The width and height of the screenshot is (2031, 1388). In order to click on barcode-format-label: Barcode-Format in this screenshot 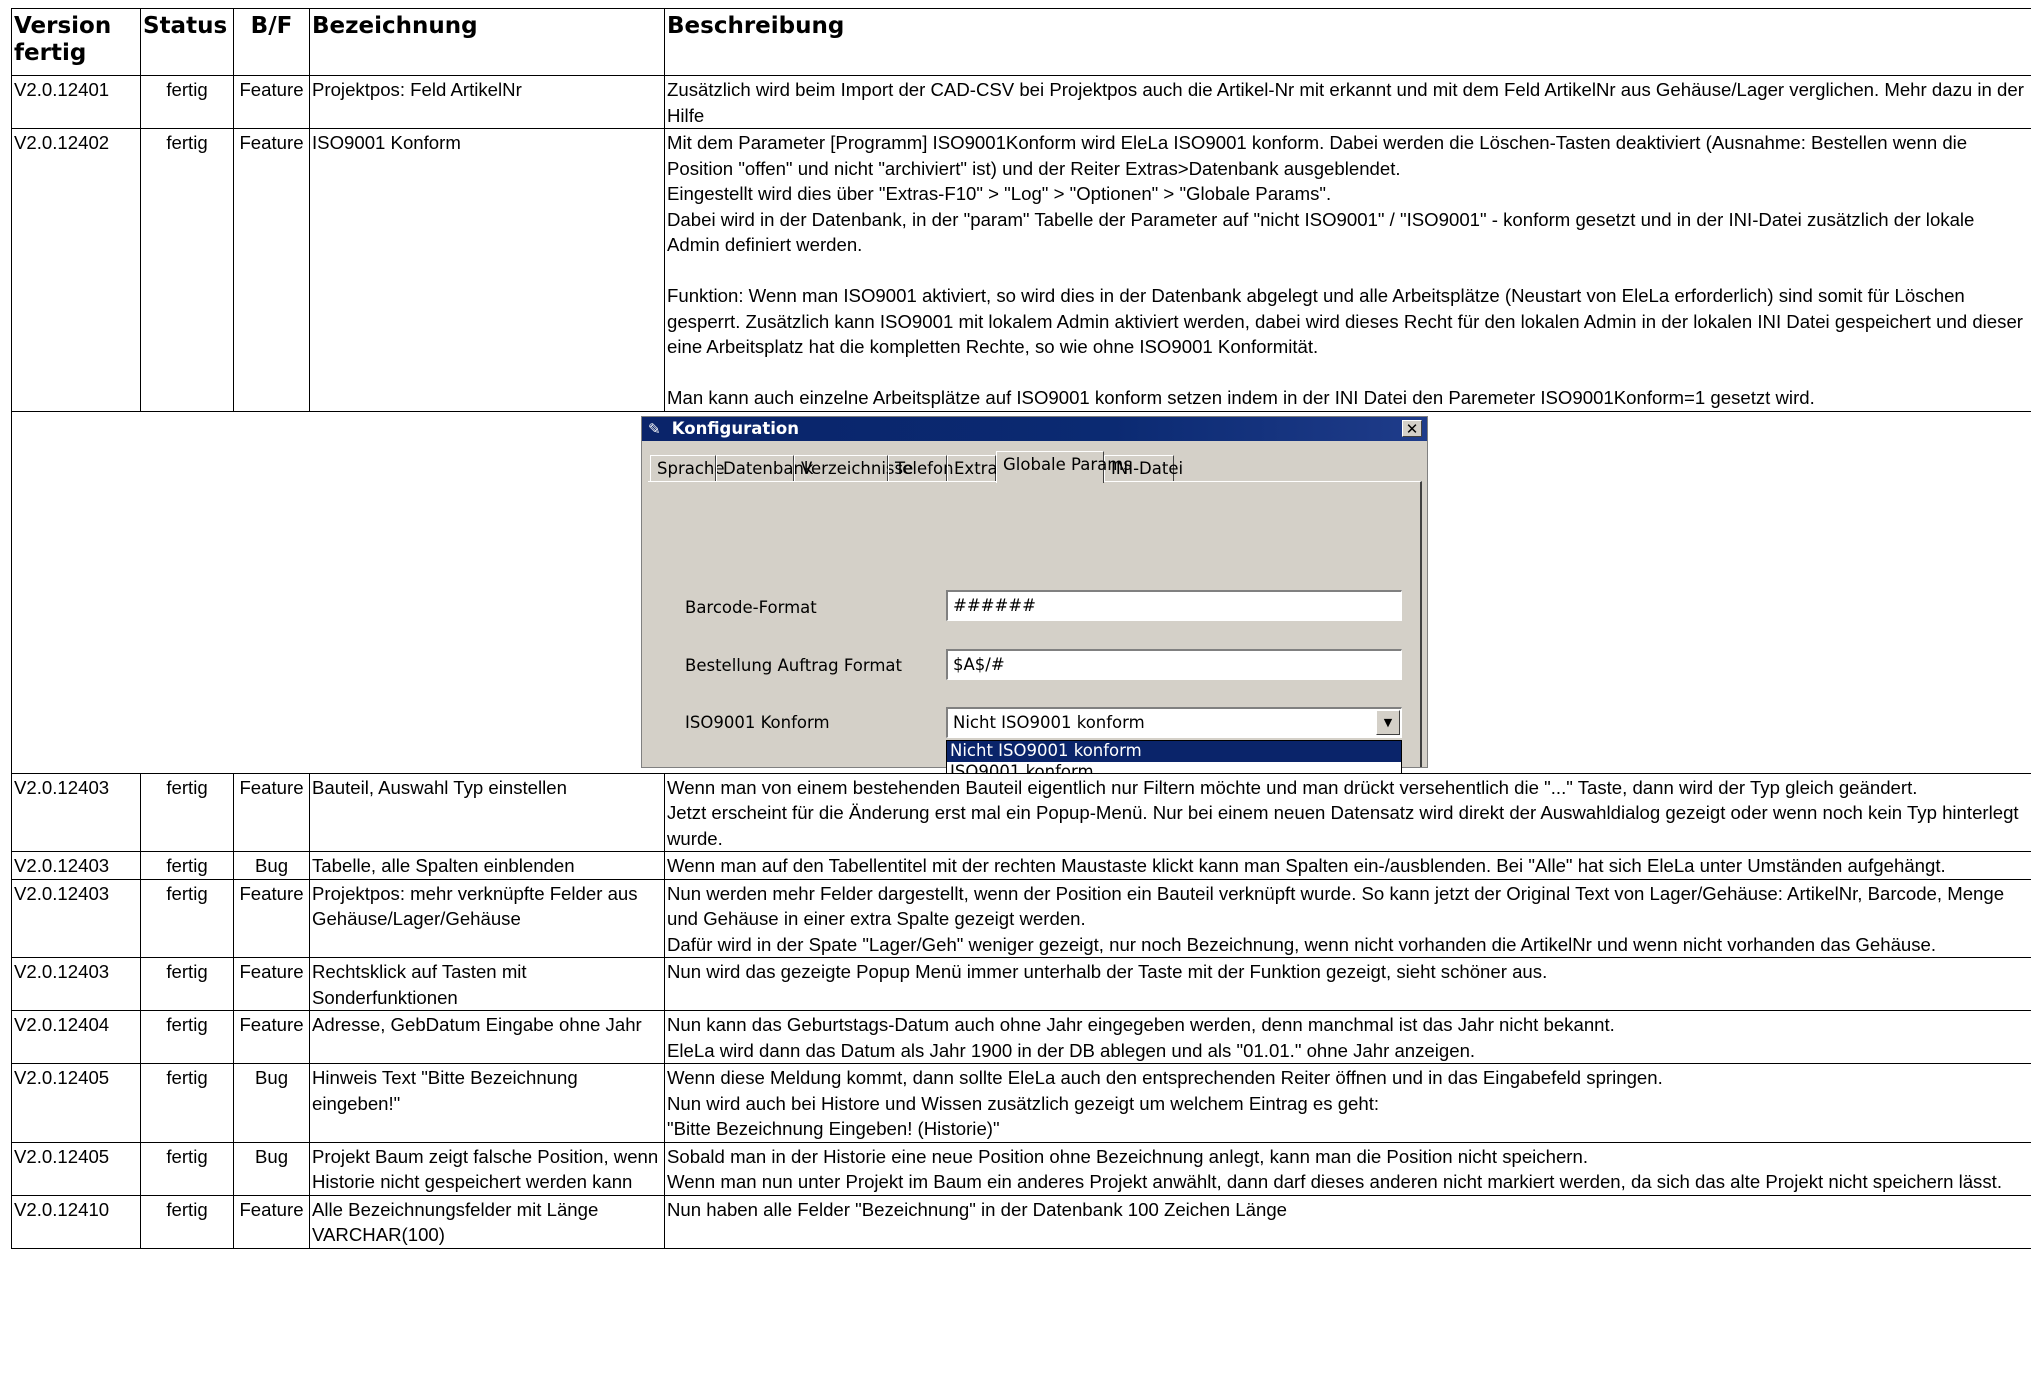, I will do `click(751, 607)`.